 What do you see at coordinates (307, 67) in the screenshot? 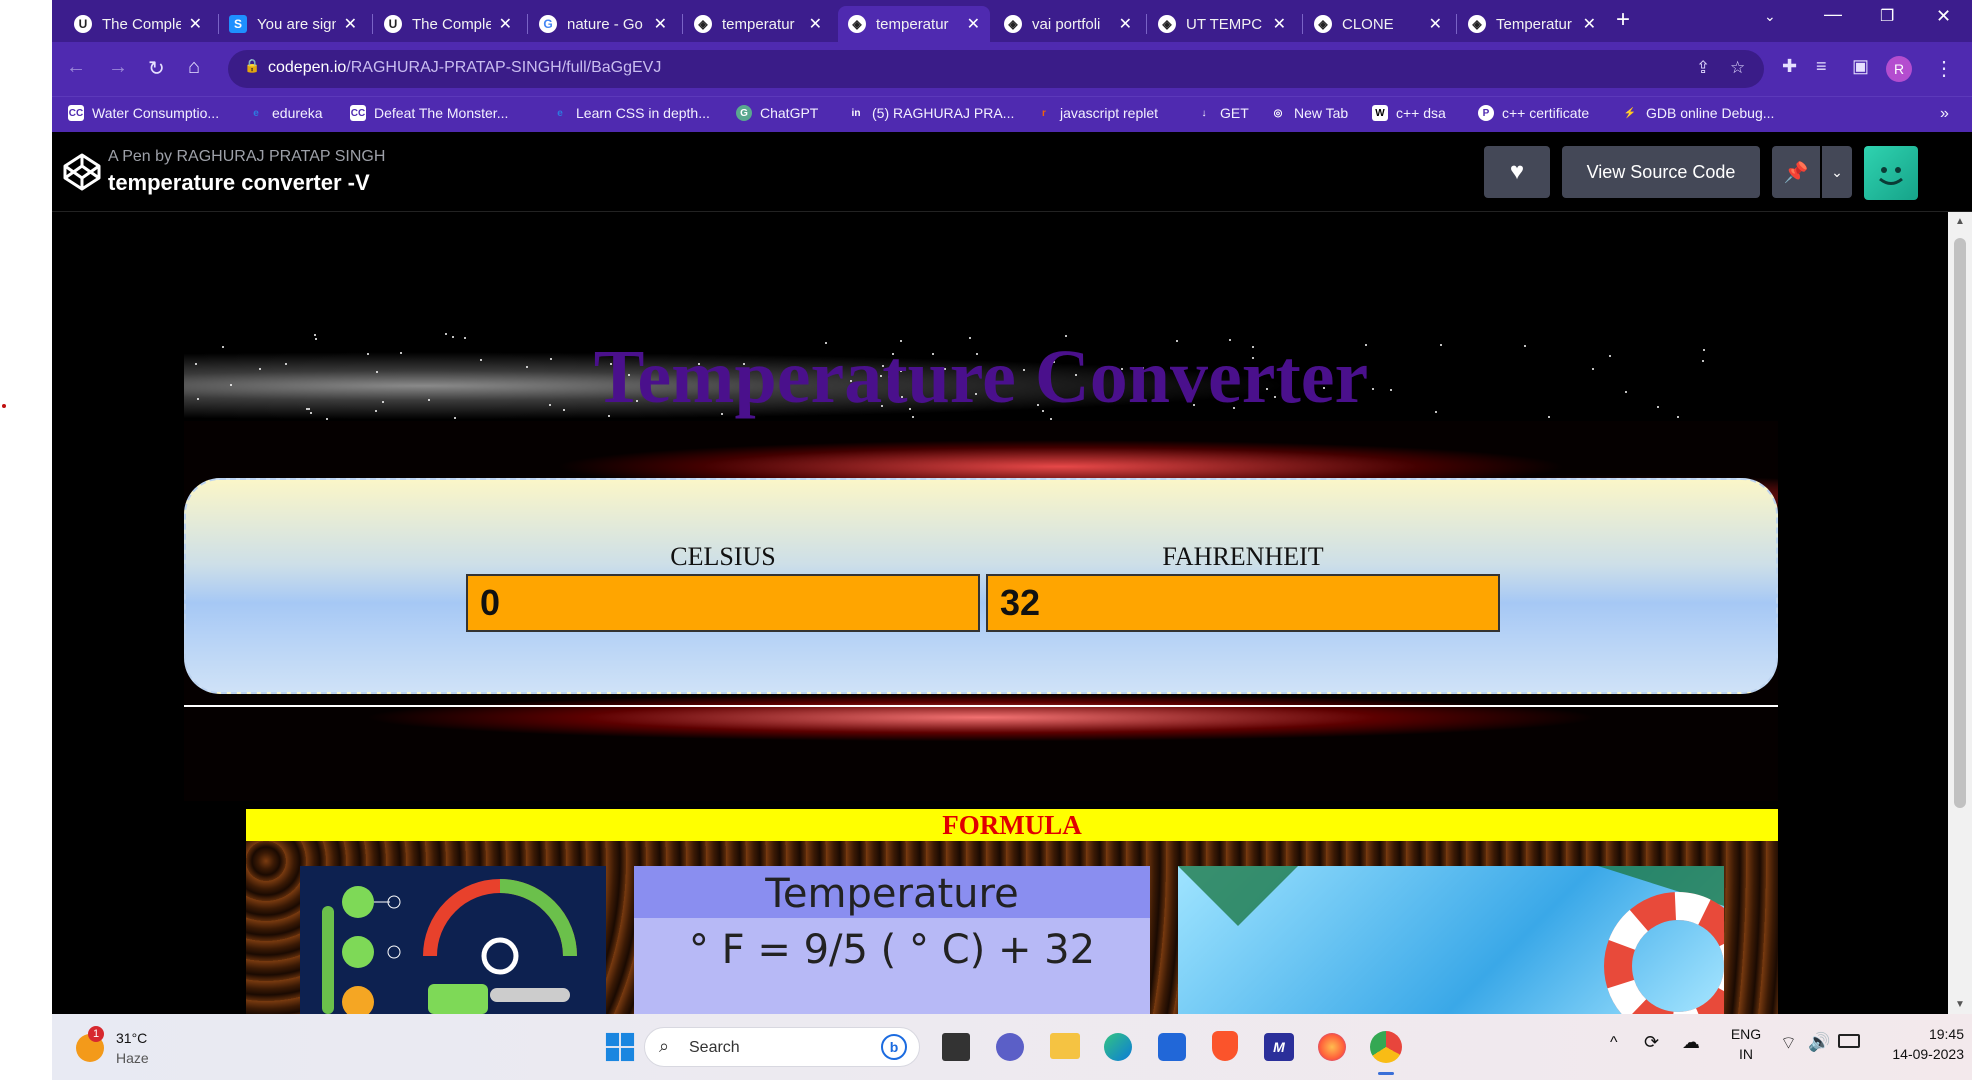
I see `url-host: codepen.io` at bounding box center [307, 67].